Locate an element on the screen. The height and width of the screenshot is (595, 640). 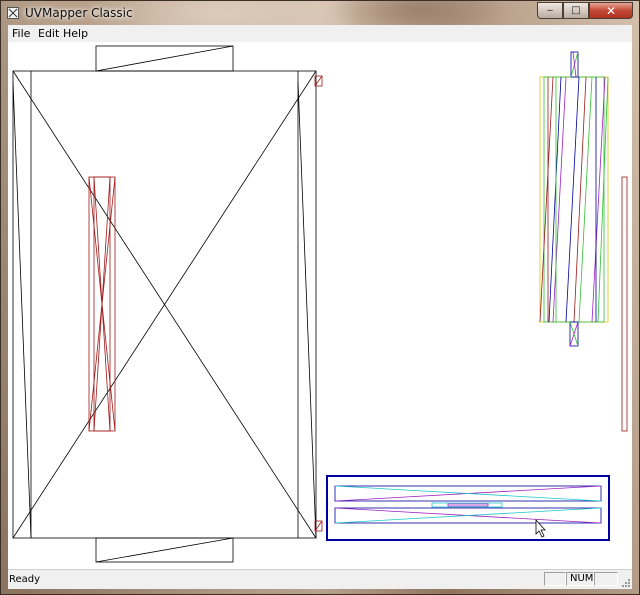
maximize-button: □ is located at coordinates (576, 10).